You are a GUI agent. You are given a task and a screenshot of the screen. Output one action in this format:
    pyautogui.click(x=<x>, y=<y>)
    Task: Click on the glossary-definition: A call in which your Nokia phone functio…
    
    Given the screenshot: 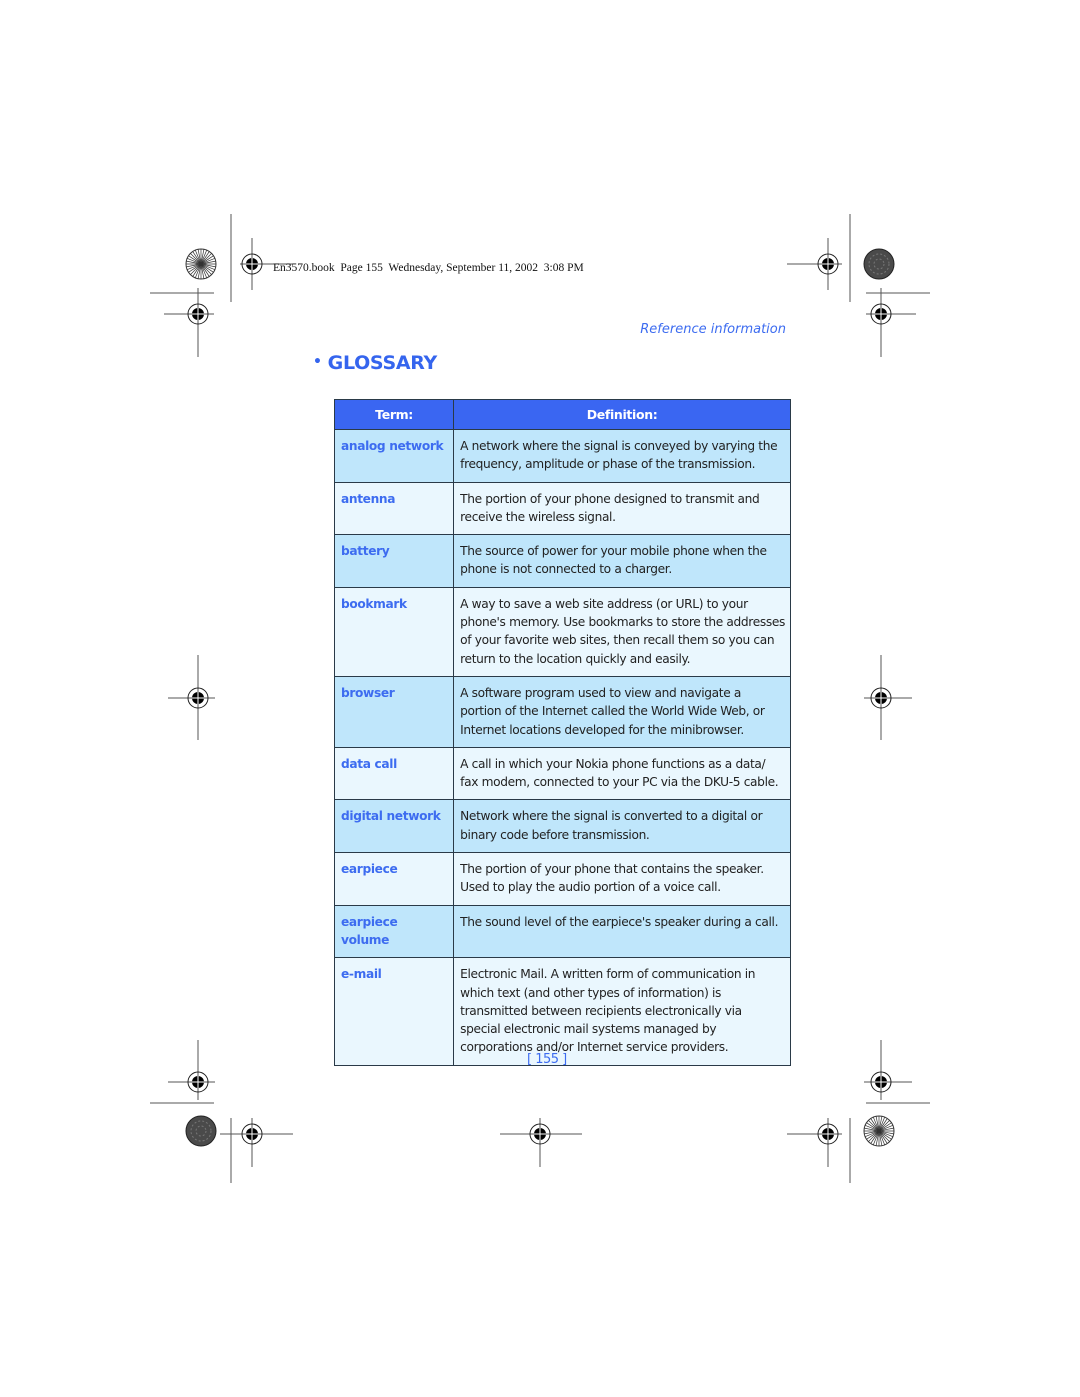 What is the action you would take?
    pyautogui.click(x=622, y=773)
    